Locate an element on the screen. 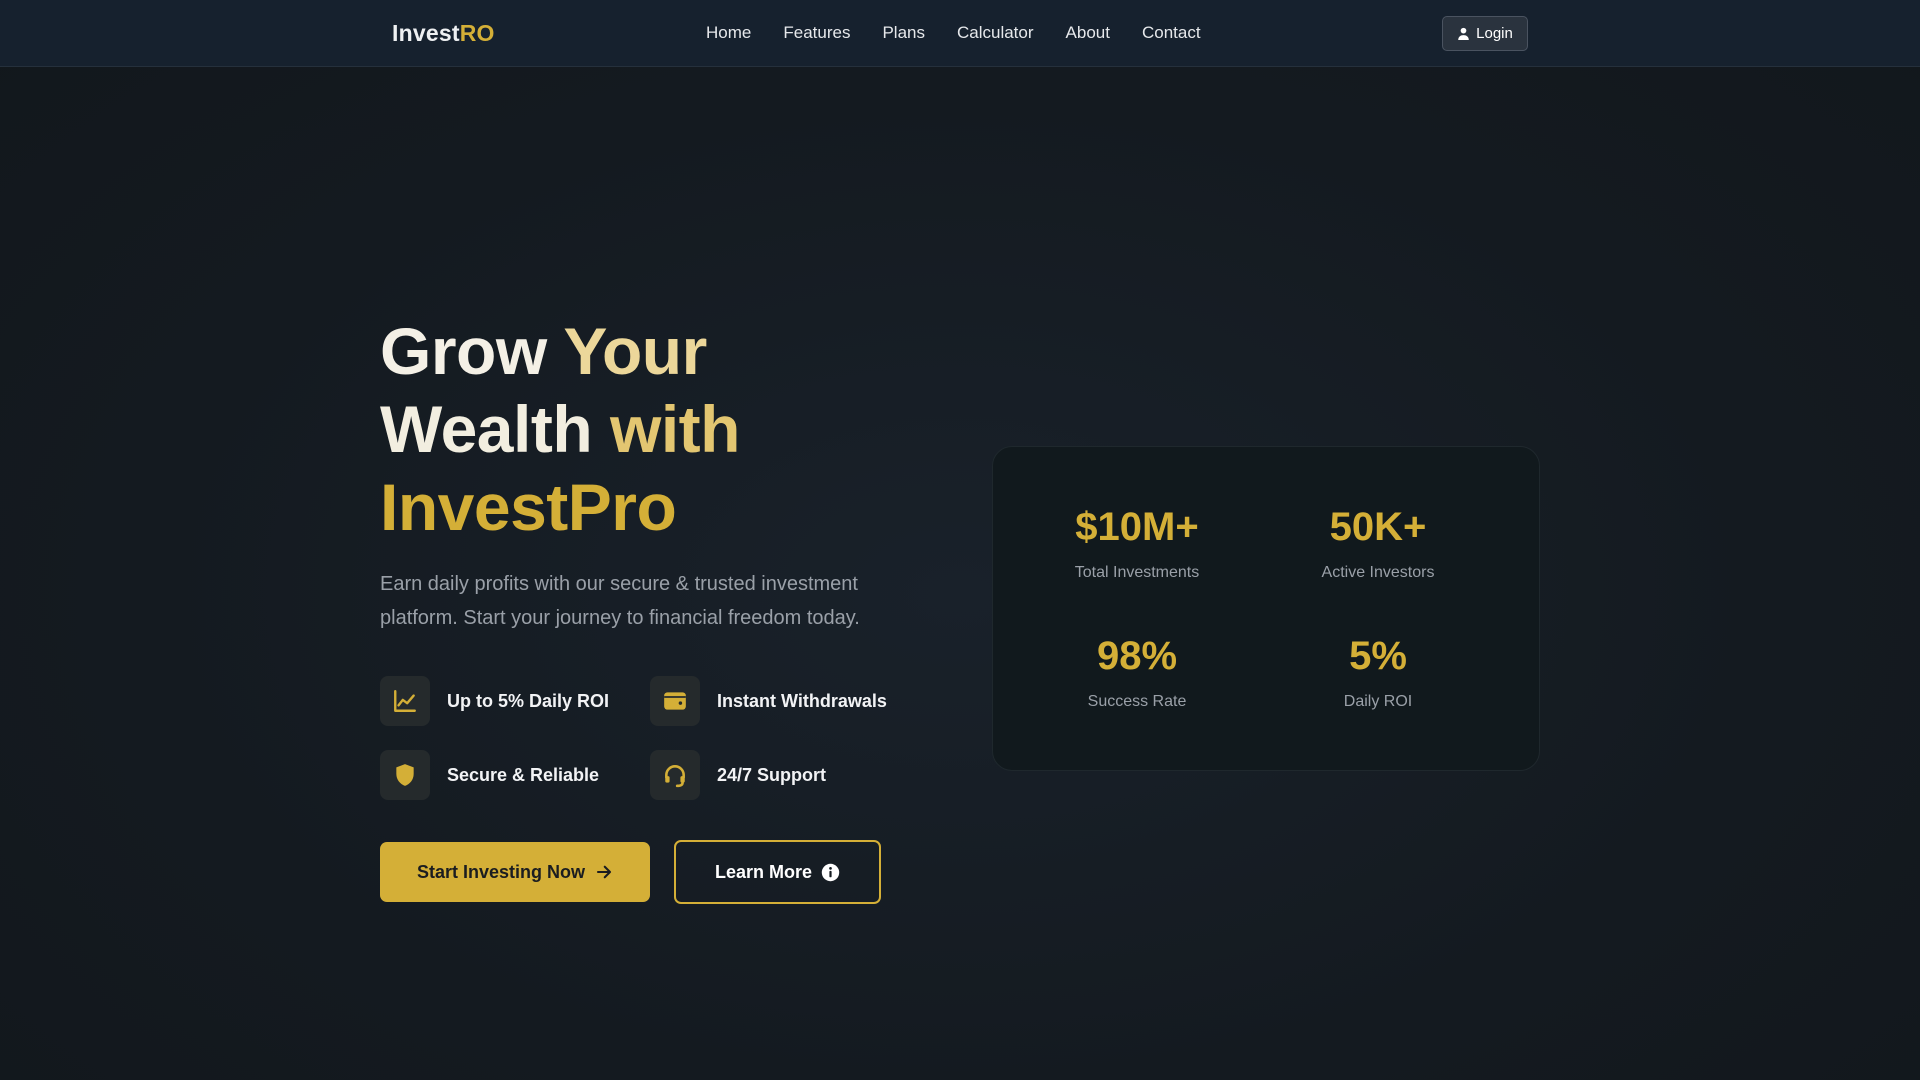 The image size is (1920, 1080). feature-label: Up to 5% Daily ROI is located at coordinates (528, 700).